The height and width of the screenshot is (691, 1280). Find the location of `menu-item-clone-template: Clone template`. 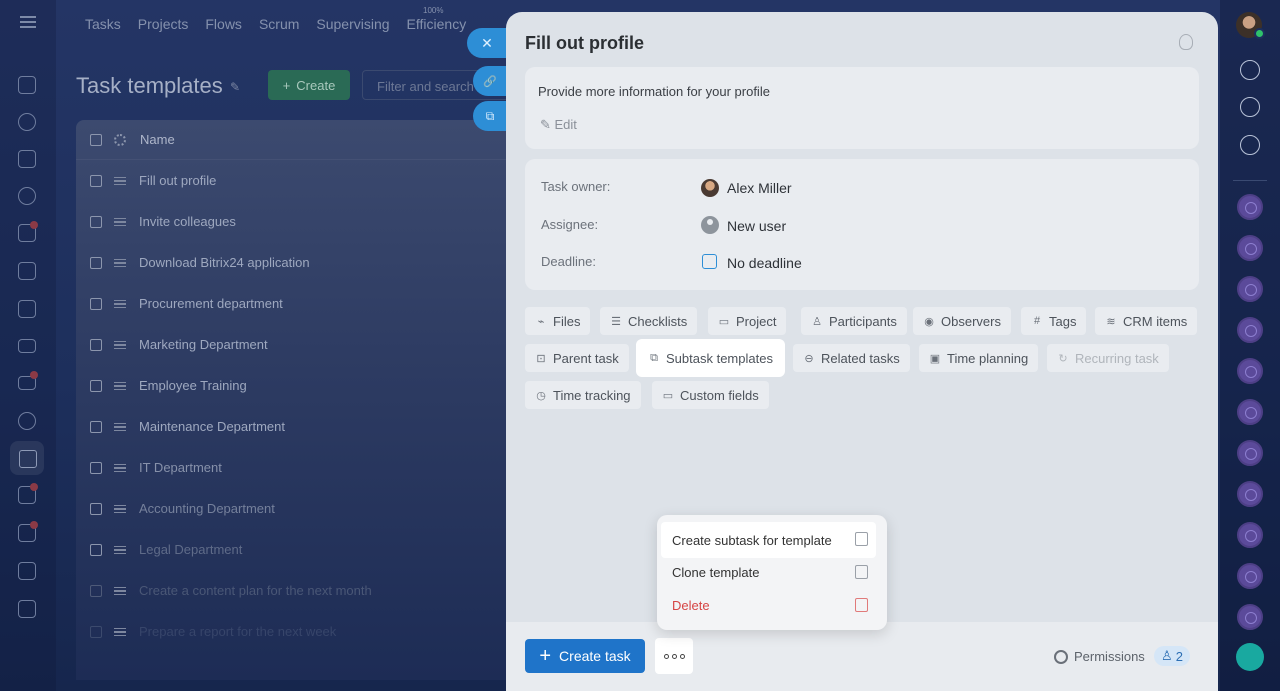

menu-item-clone-template: Clone template is located at coordinates (768, 572).